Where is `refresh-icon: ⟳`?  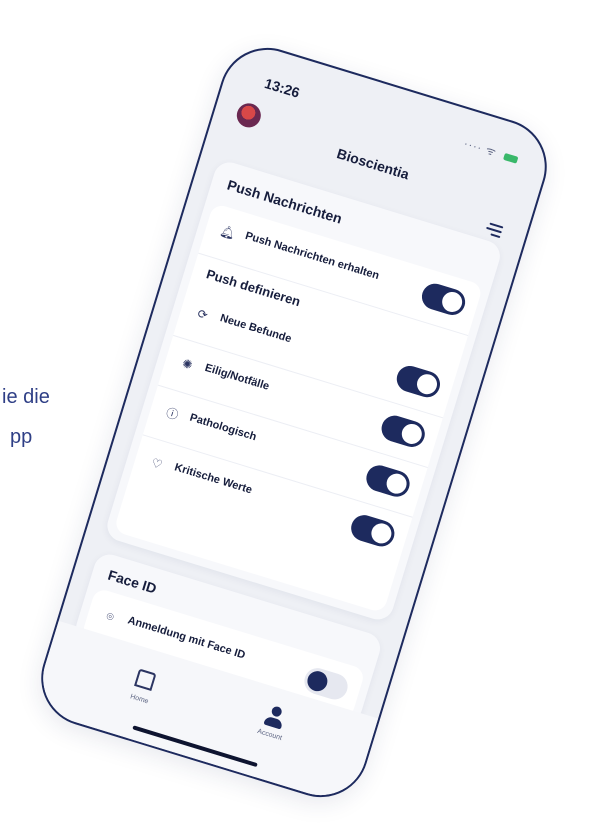 refresh-icon: ⟳ is located at coordinates (202, 314).